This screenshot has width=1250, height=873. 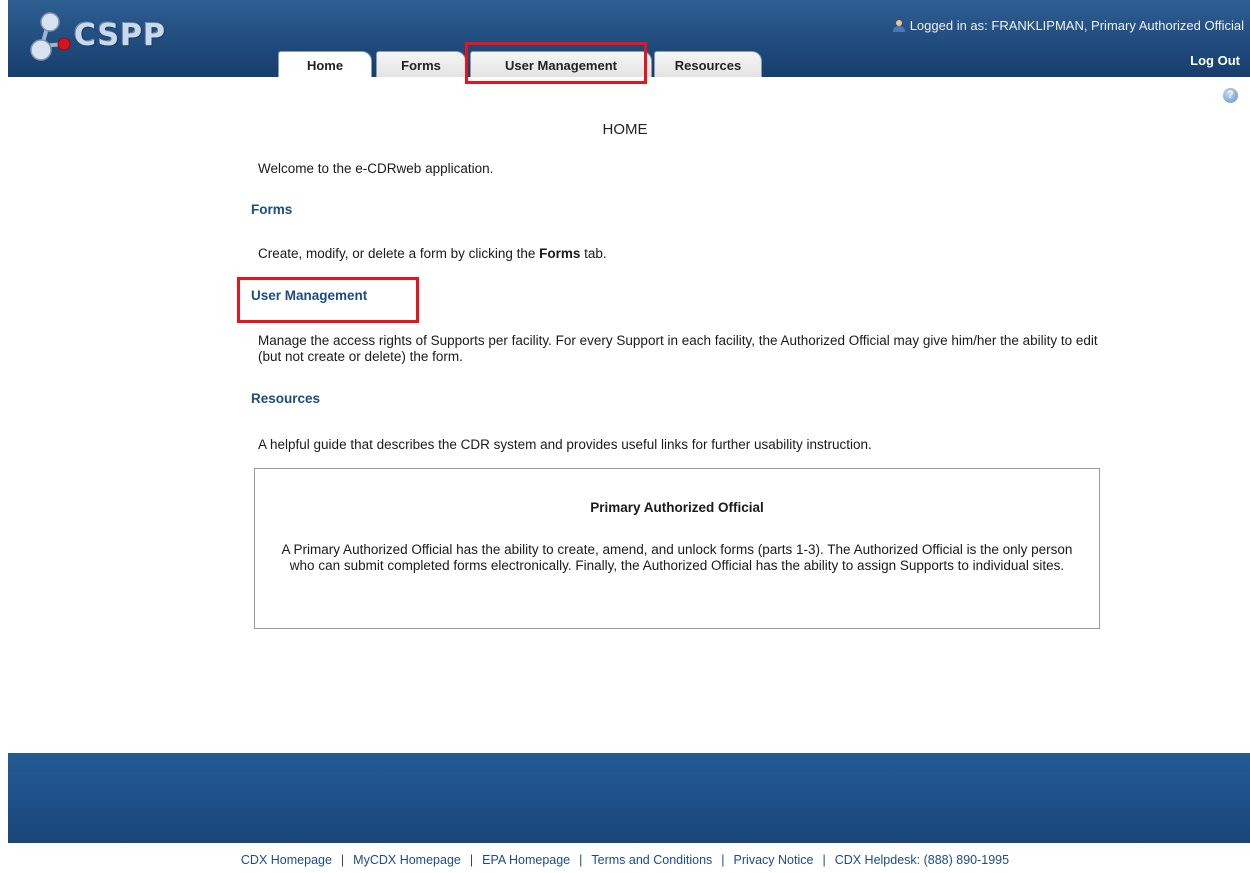 I want to click on main-tabs: Home Forms User Management Resources, so click(x=458, y=64).